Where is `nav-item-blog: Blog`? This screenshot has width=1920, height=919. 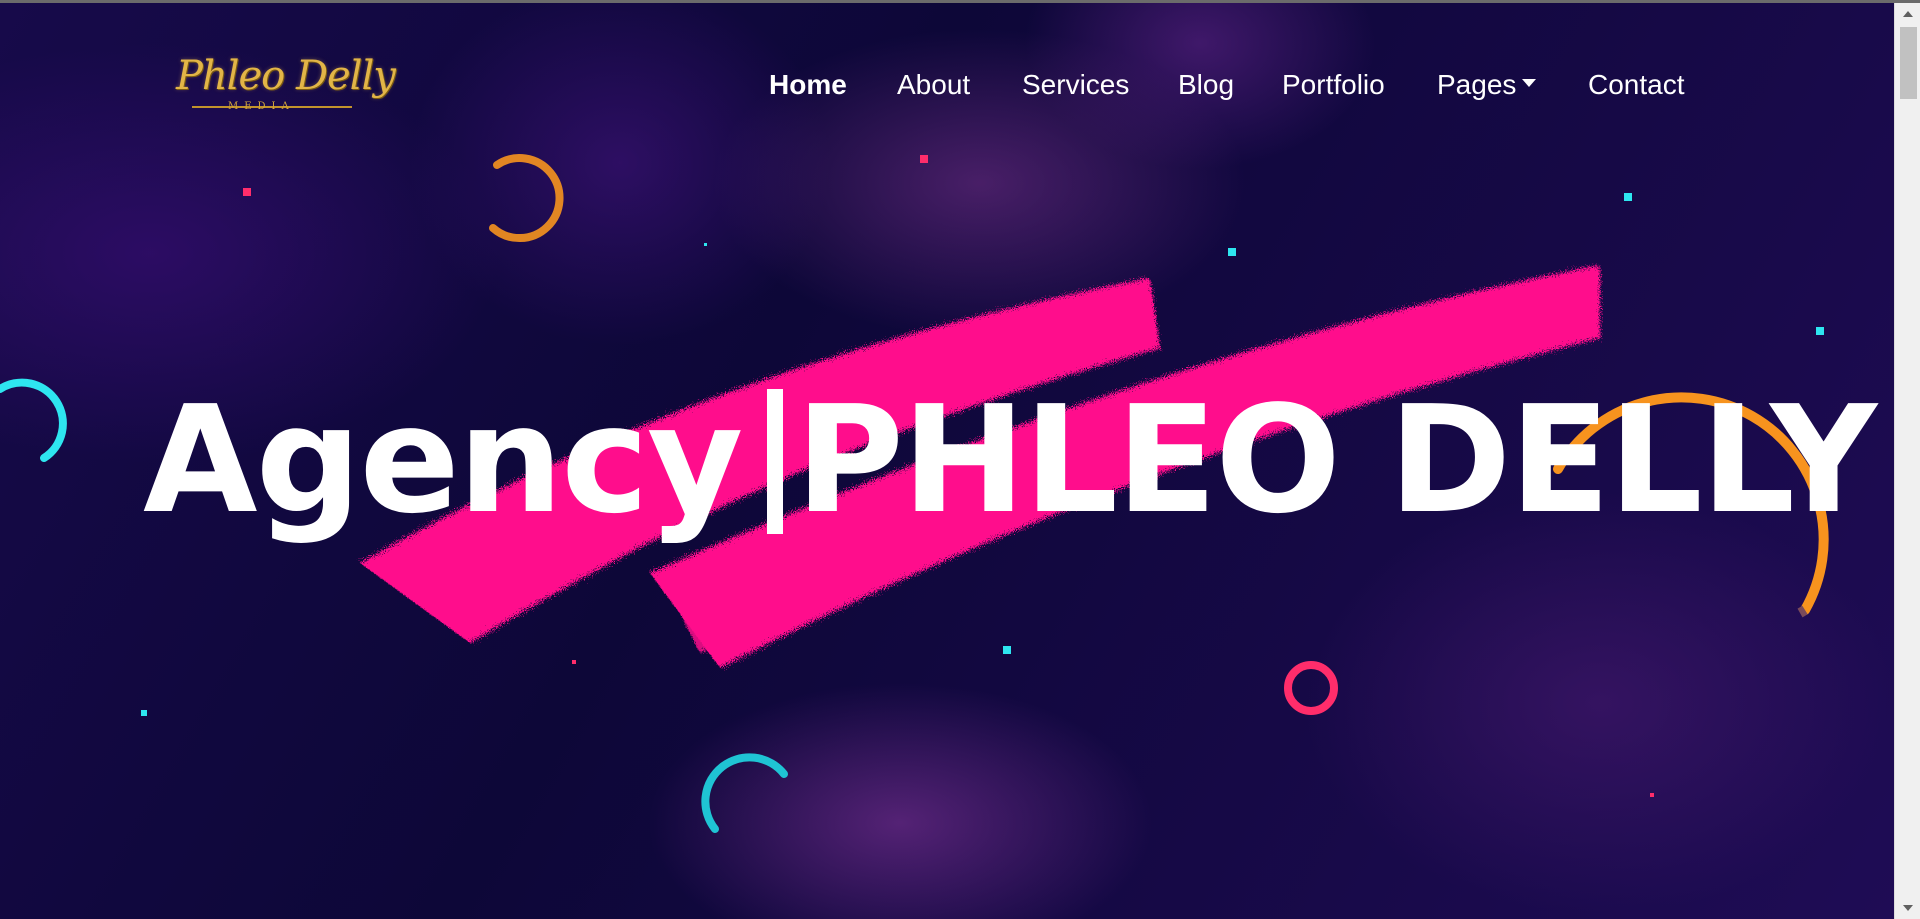
nav-item-blog: Blog is located at coordinates (1206, 85).